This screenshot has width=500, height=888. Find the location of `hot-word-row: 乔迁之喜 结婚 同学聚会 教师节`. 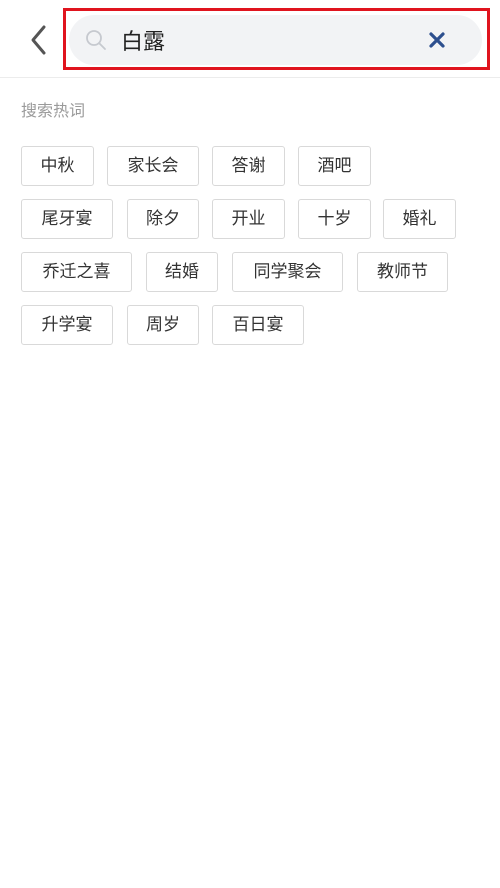

hot-word-row: 乔迁之喜 结婚 同学聚会 教师节 is located at coordinates (251, 272).